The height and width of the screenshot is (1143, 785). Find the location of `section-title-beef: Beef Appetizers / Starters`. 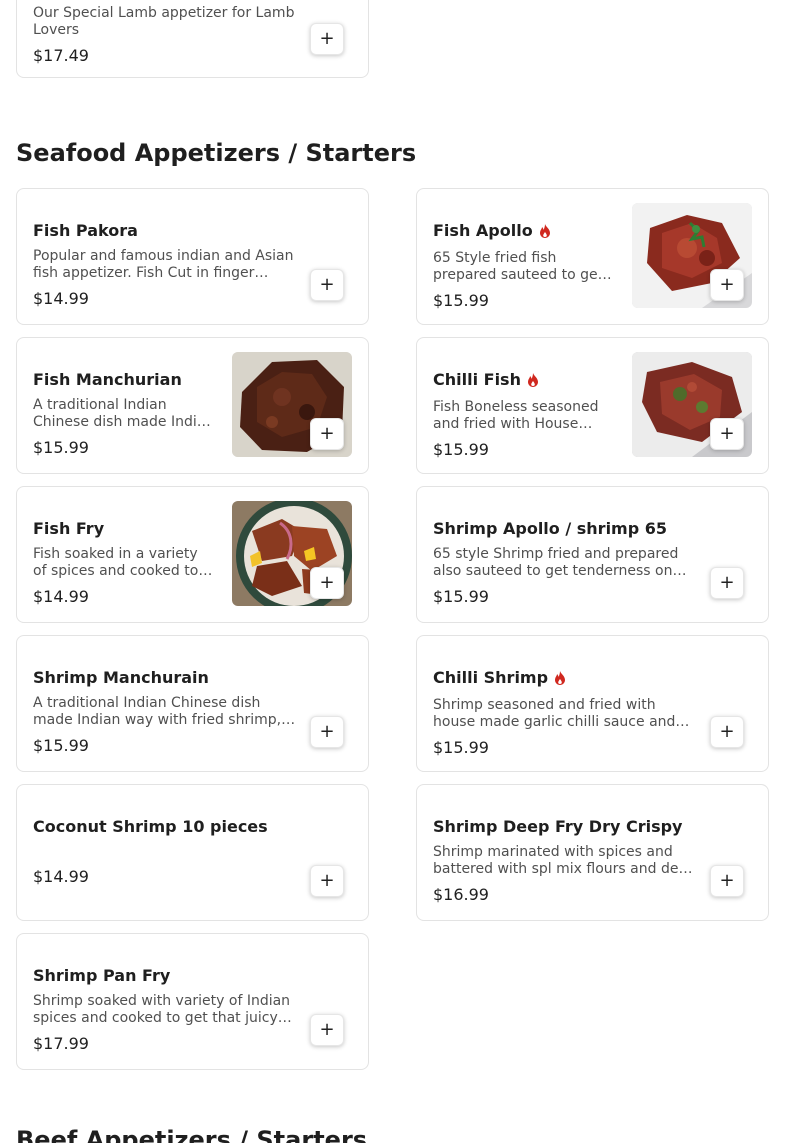

section-title-beef: Beef Appetizers / Starters is located at coordinates (192, 1134).